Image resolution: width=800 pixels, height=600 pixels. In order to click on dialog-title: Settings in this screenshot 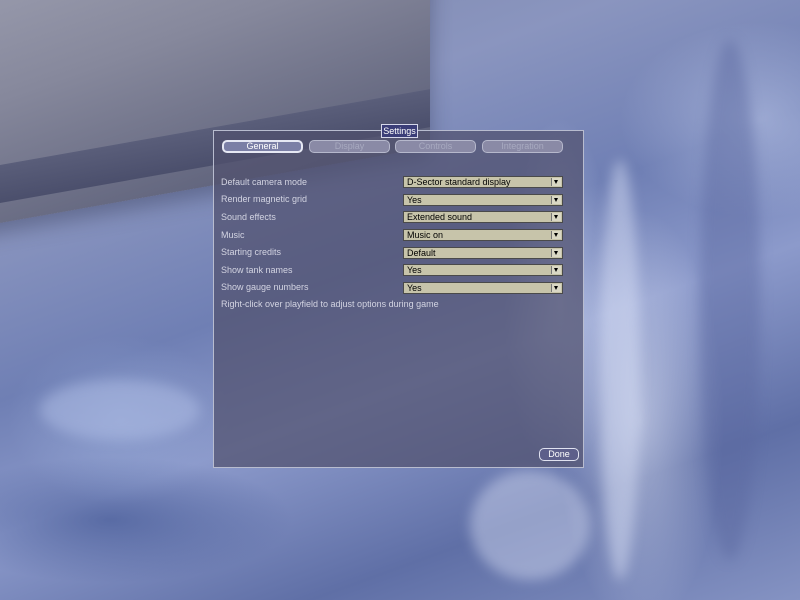, I will do `click(399, 131)`.